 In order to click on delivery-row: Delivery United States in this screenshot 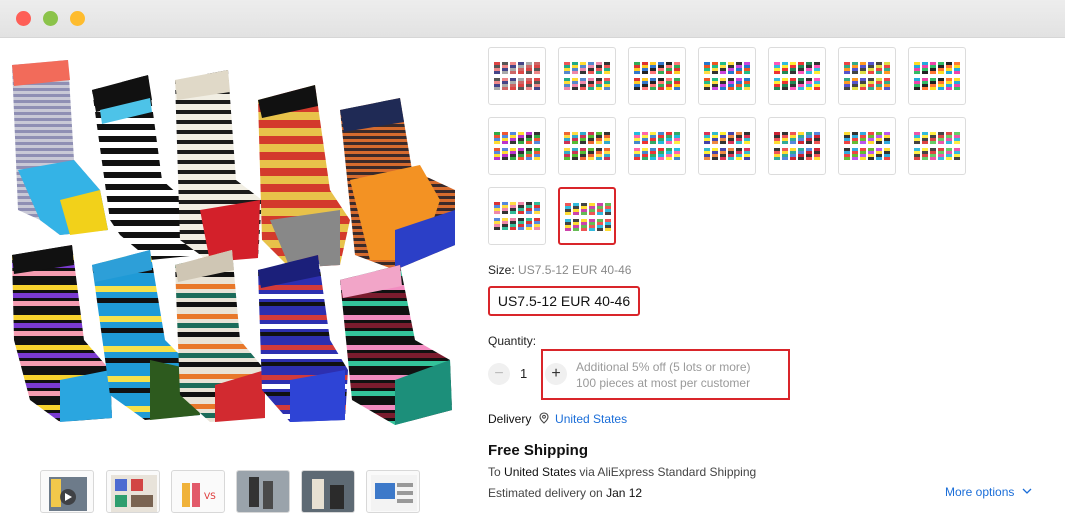, I will do `click(557, 419)`.